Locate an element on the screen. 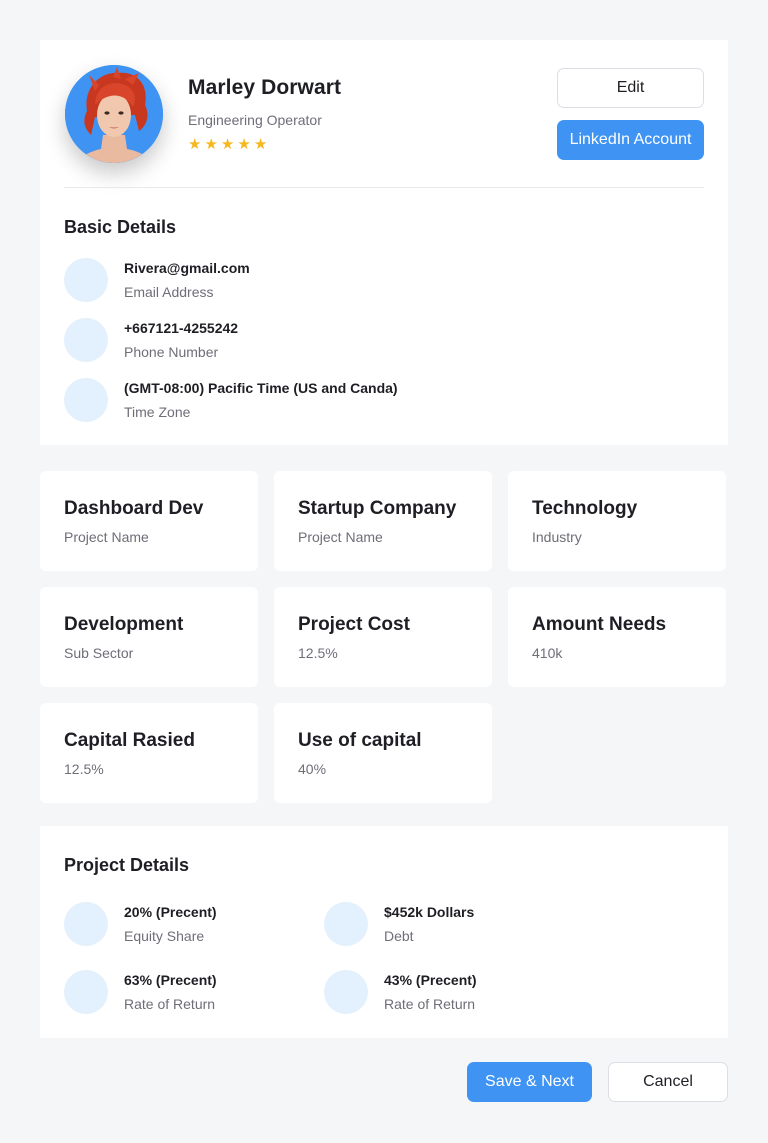 The height and width of the screenshot is (1143, 768). tile-value: Project Cost is located at coordinates (354, 624).